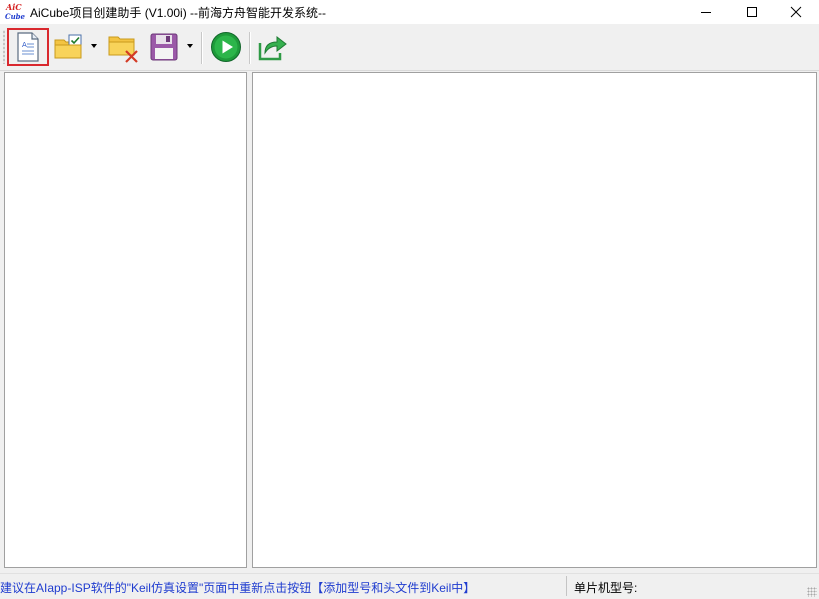 The height and width of the screenshot is (599, 819). I want to click on play-icon, so click(226, 47).